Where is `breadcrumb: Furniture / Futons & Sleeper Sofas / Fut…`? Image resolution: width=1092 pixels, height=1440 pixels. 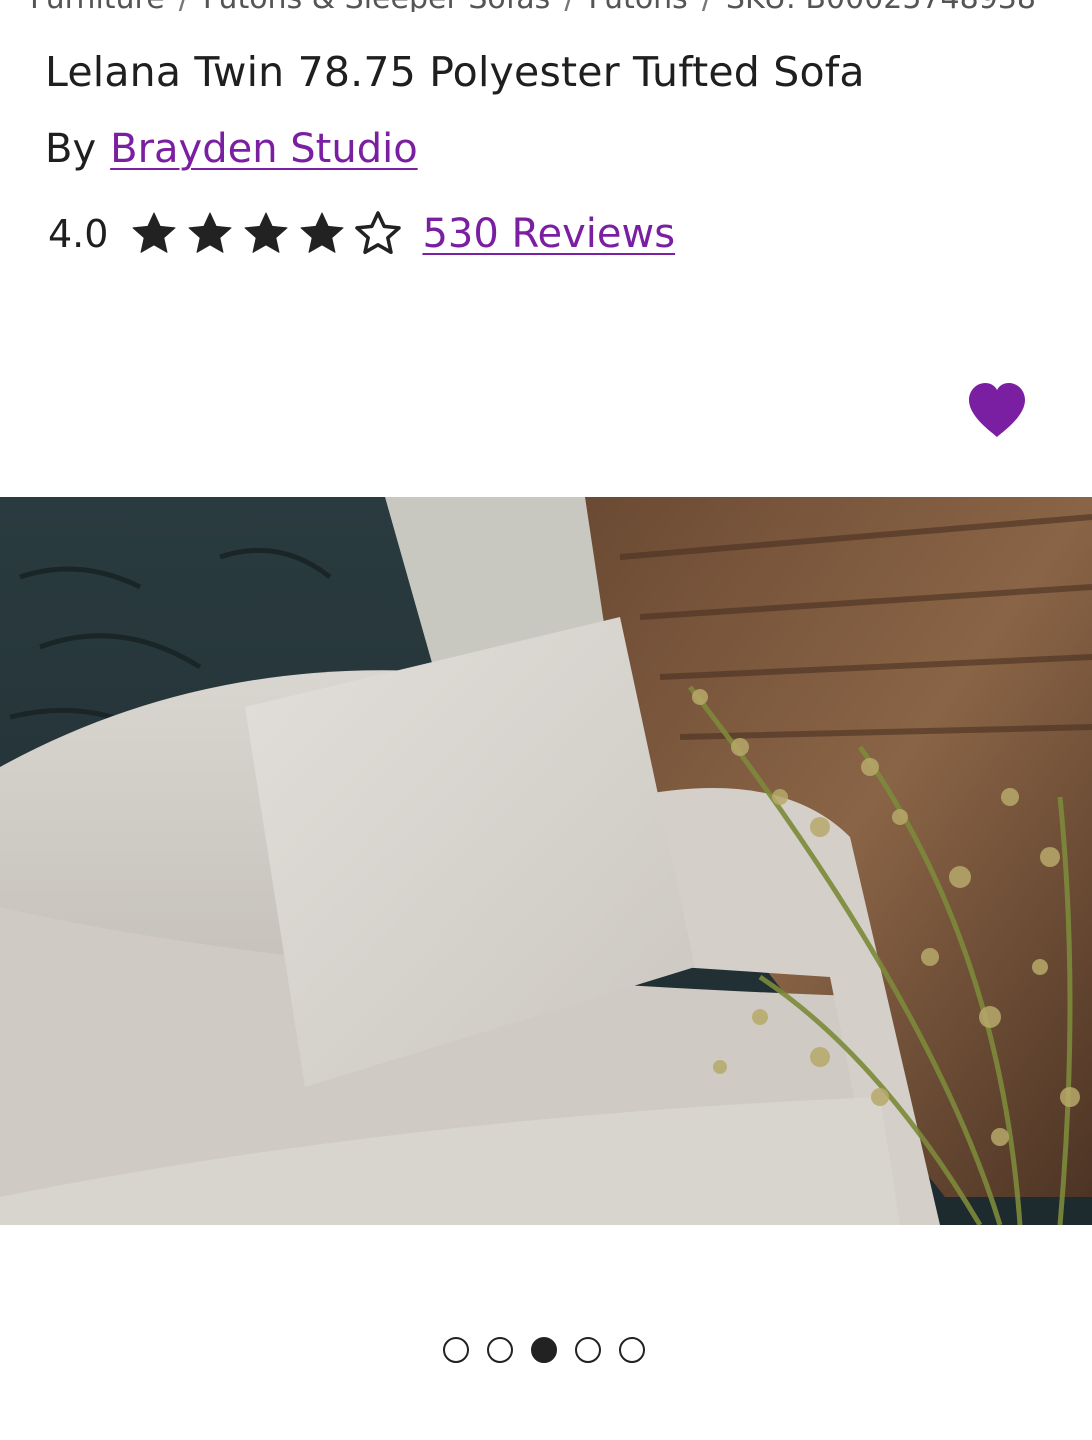
breadcrumb: Furniture / Futons & Sleeper Sofas / Fut… is located at coordinates (550, 6).